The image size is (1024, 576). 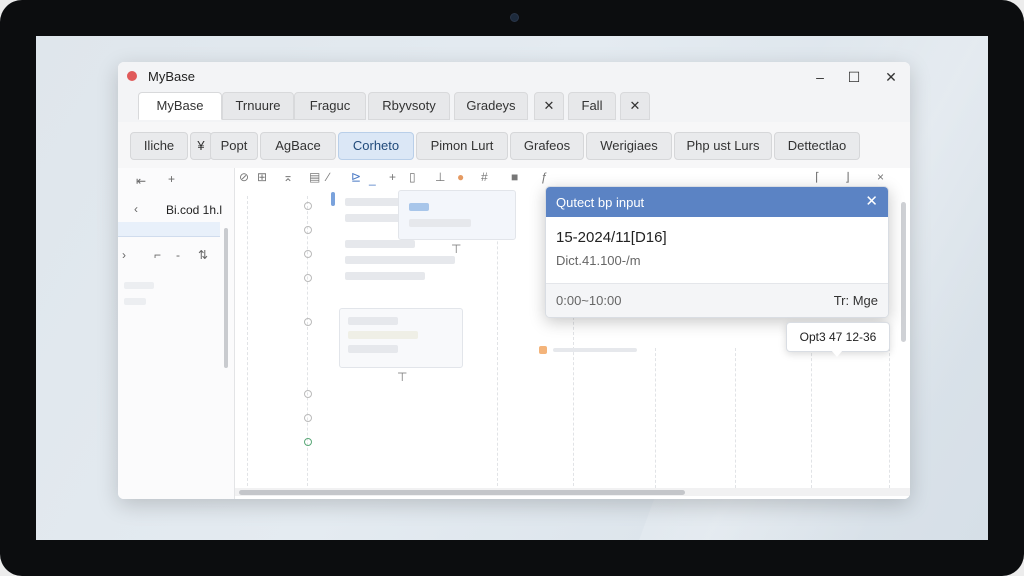 What do you see at coordinates (376, 146) in the screenshot?
I see `toolbar-button-corheto: Corheto` at bounding box center [376, 146].